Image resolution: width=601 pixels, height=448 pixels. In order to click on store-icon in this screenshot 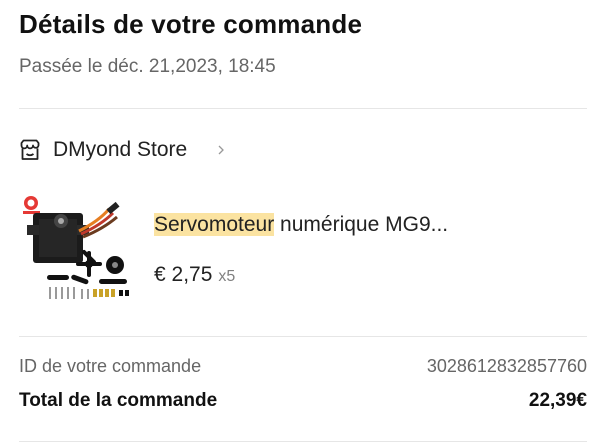, I will do `click(30, 150)`.